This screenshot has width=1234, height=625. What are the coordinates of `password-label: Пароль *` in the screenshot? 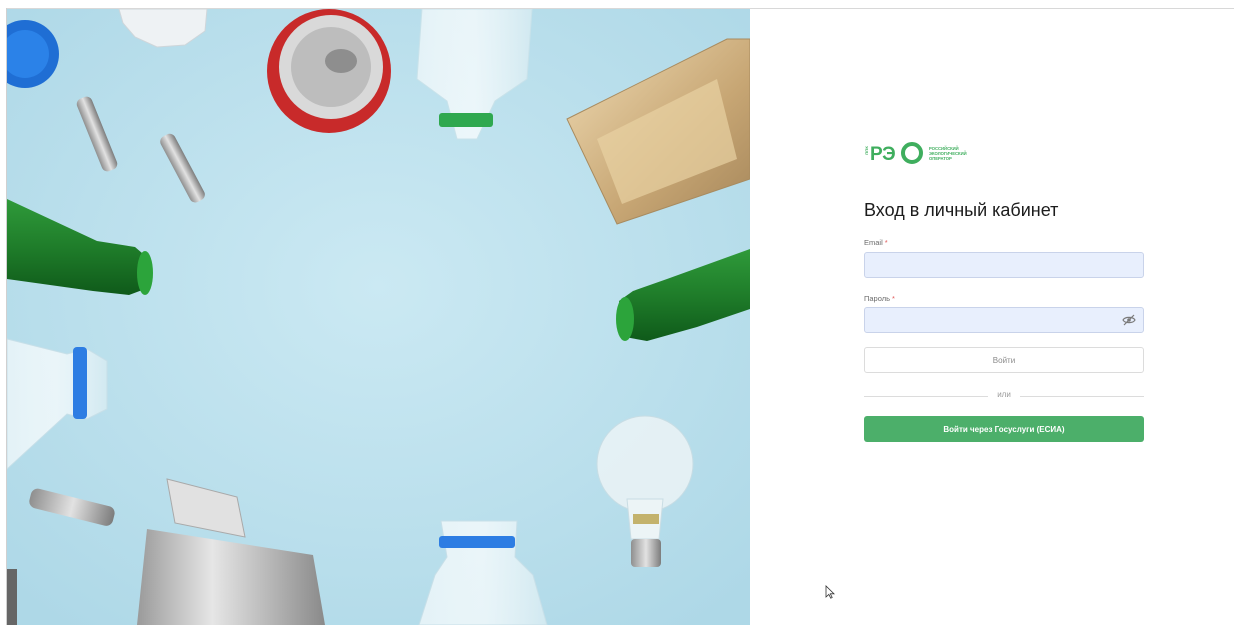 It's located at (879, 298).